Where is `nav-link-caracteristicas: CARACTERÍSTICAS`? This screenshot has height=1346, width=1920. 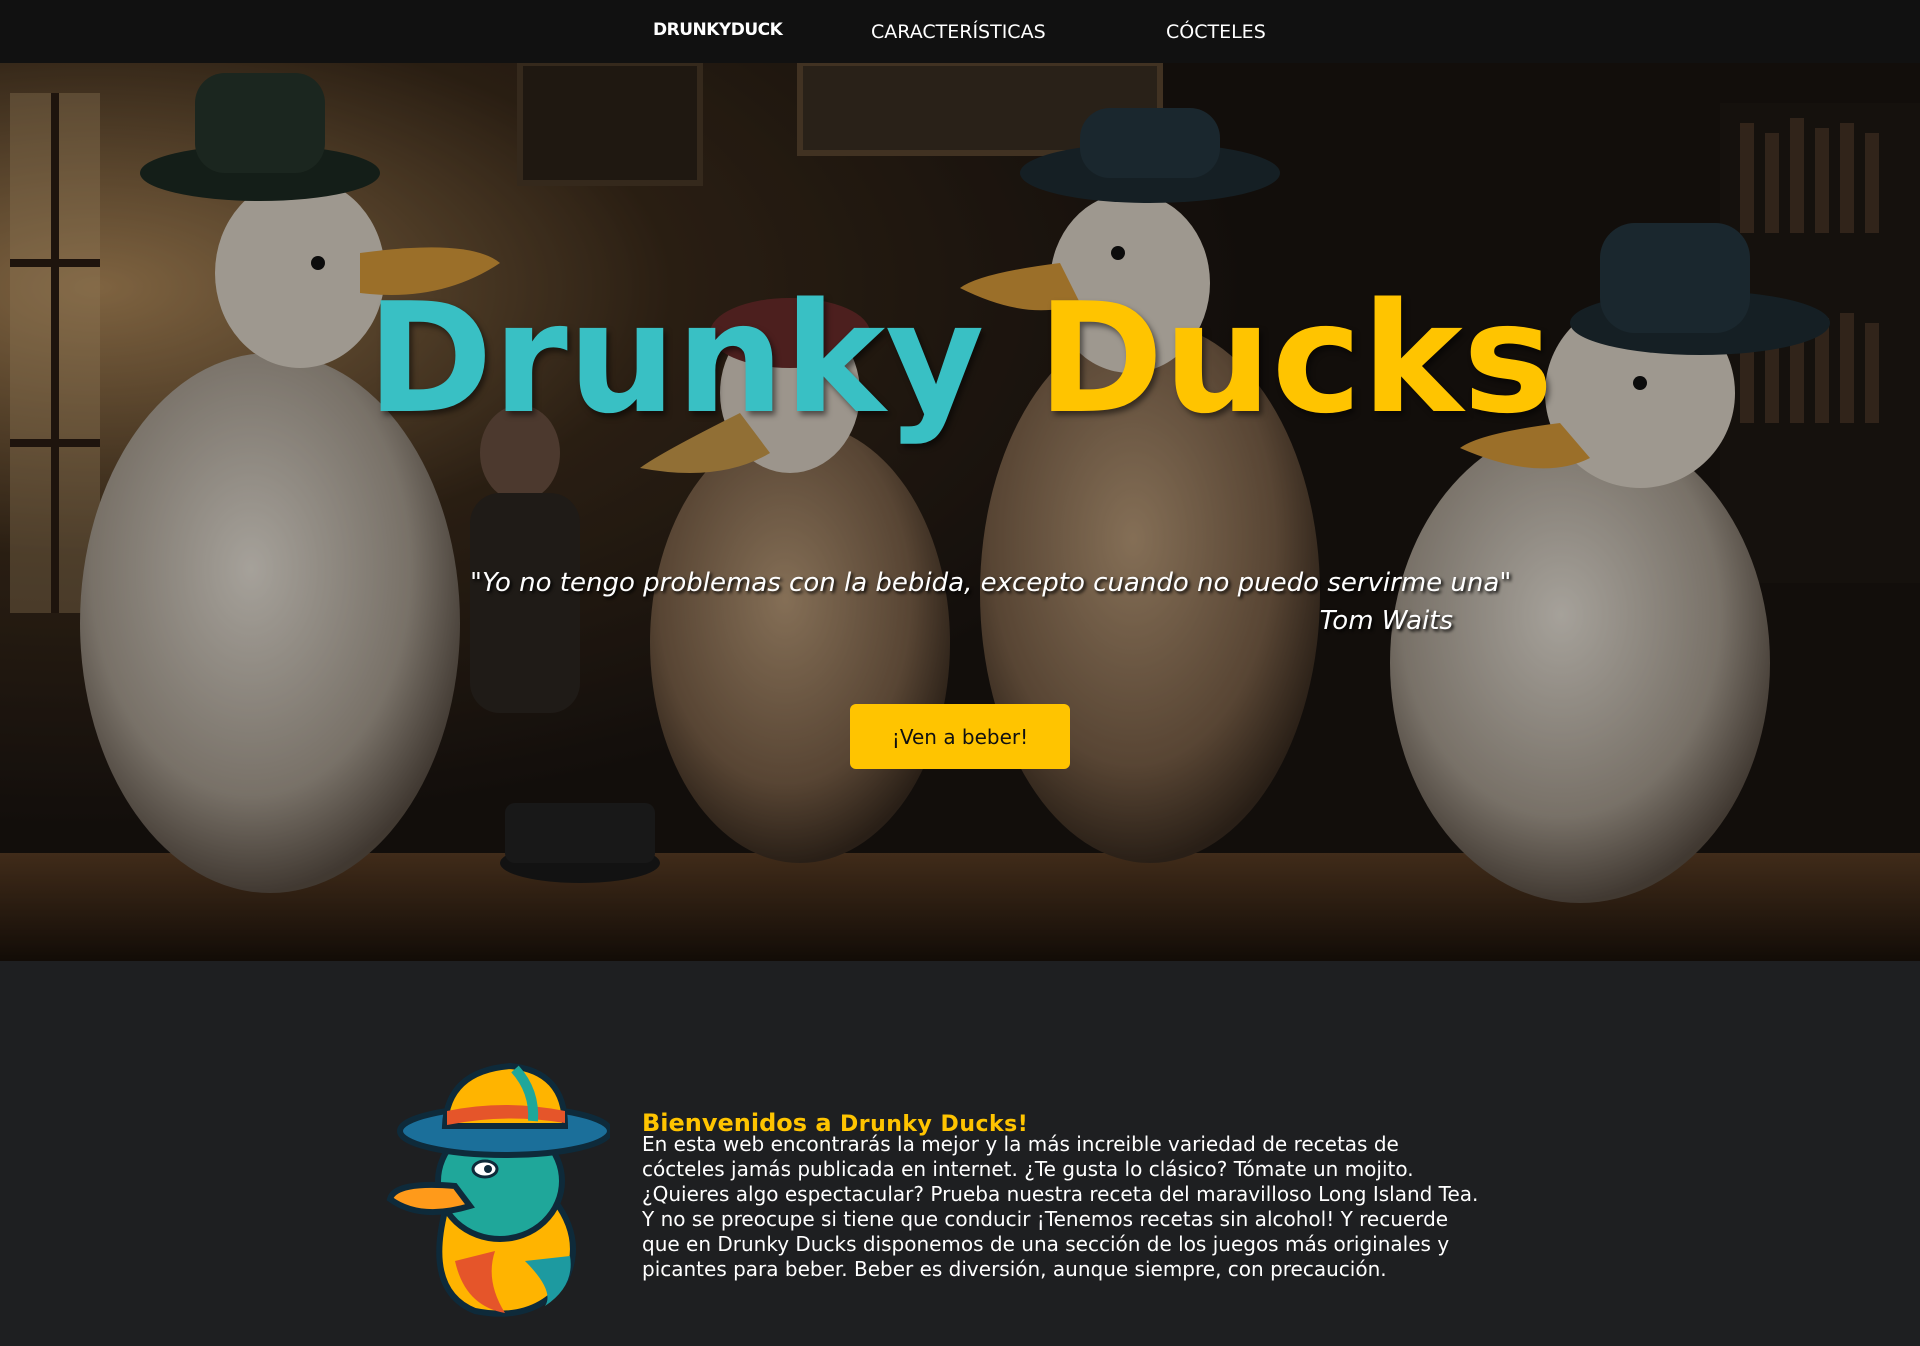
nav-link-caracteristicas: CARACTERÍSTICAS is located at coordinates (958, 32).